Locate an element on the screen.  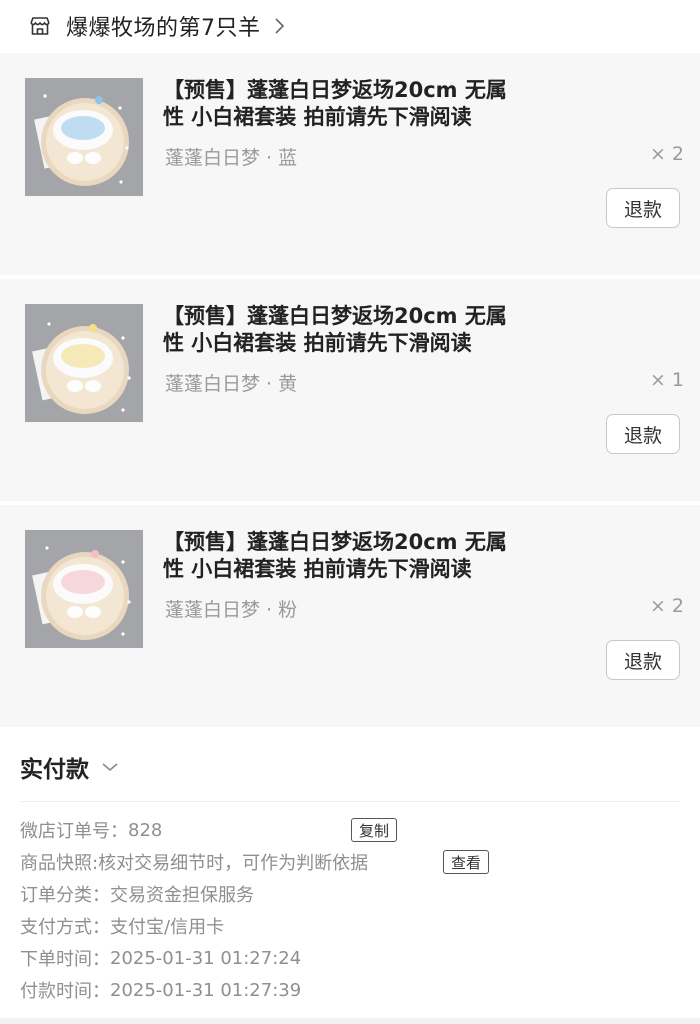
order-time-label: 下单时间： is located at coordinates (65, 959).